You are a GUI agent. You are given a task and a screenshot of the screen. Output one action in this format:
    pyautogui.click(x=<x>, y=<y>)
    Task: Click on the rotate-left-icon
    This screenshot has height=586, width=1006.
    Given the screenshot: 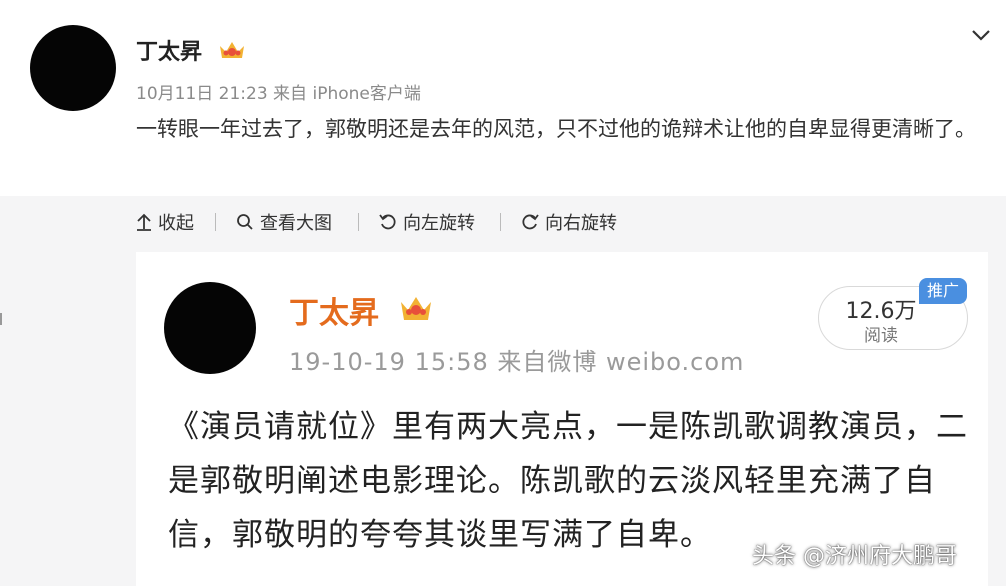 What is the action you would take?
    pyautogui.click(x=387, y=222)
    